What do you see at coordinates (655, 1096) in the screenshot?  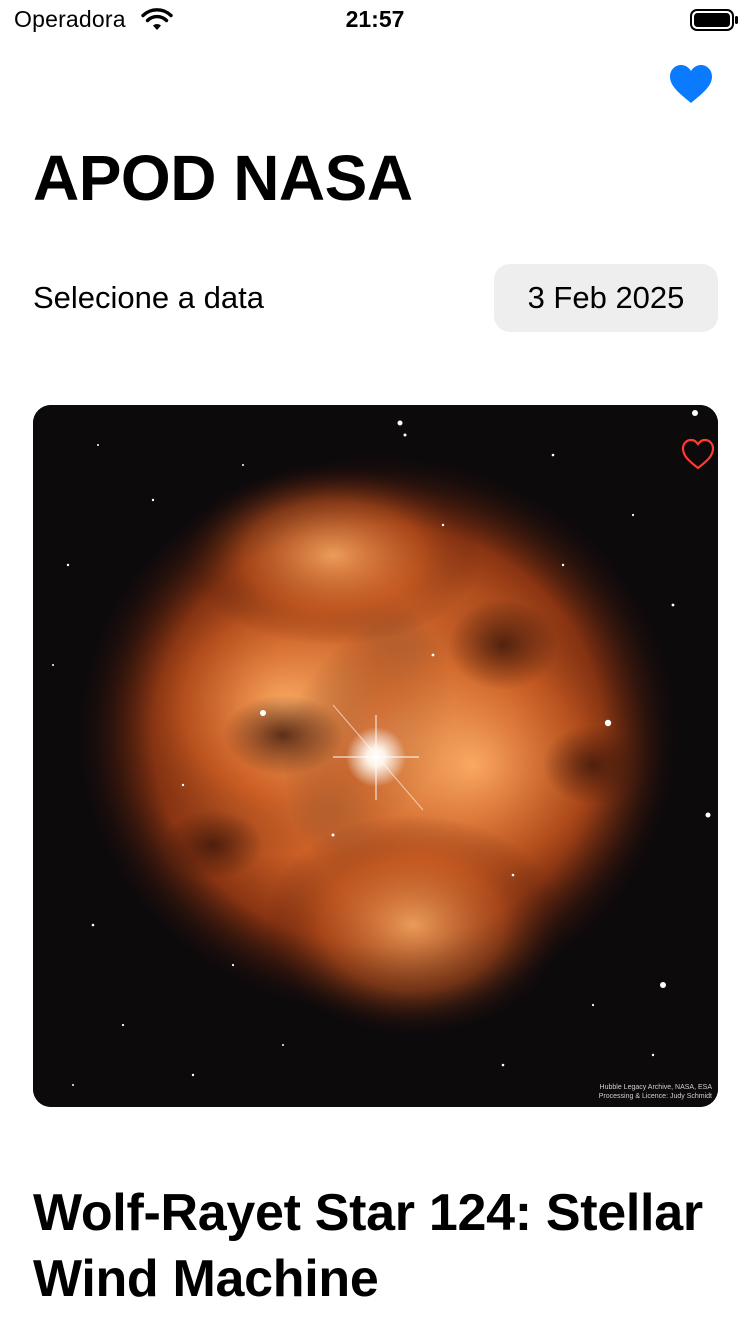 I see `image-credit-line2: Processing & Licence: Judy Schmidt` at bounding box center [655, 1096].